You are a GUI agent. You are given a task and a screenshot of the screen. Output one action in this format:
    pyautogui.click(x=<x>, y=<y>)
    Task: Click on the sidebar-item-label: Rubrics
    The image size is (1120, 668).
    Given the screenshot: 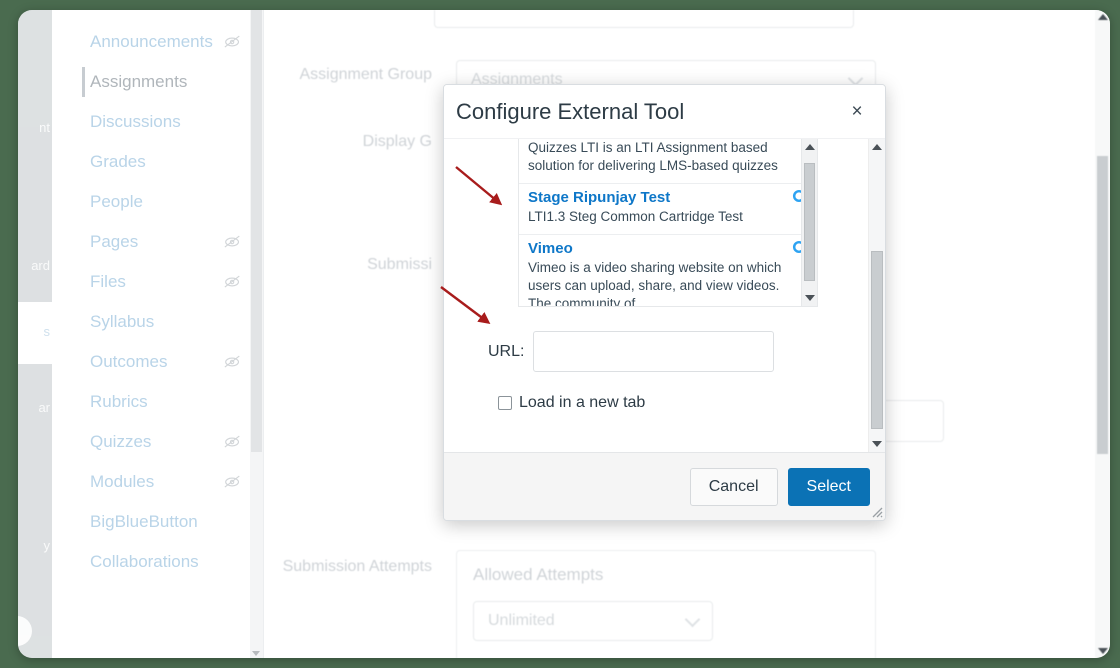 What is the action you would take?
    pyautogui.click(x=119, y=401)
    